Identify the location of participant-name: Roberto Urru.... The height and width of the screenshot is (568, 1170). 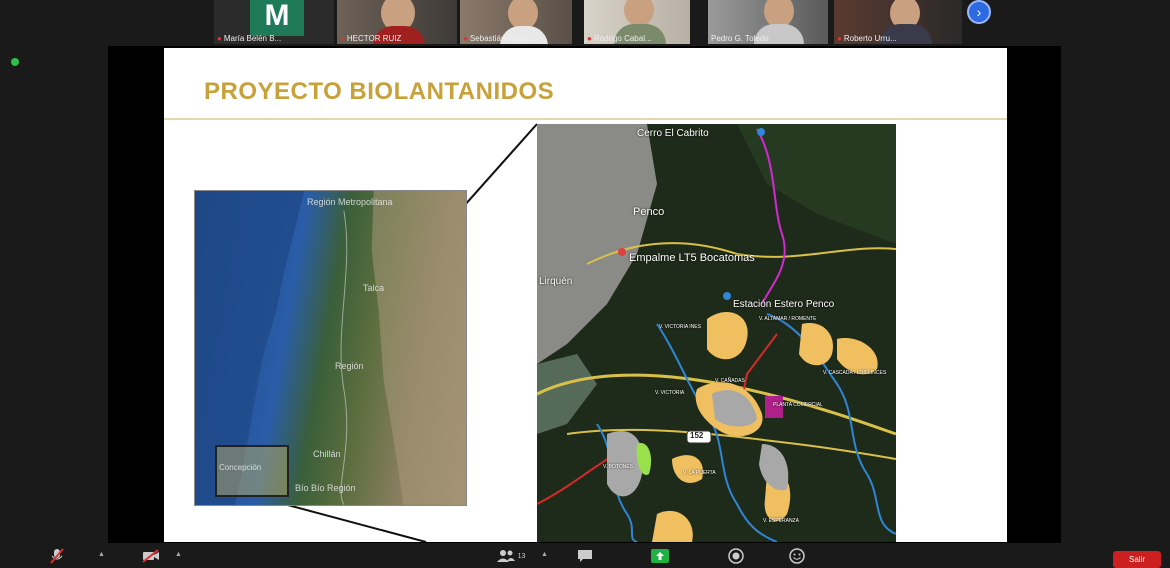
(870, 38).